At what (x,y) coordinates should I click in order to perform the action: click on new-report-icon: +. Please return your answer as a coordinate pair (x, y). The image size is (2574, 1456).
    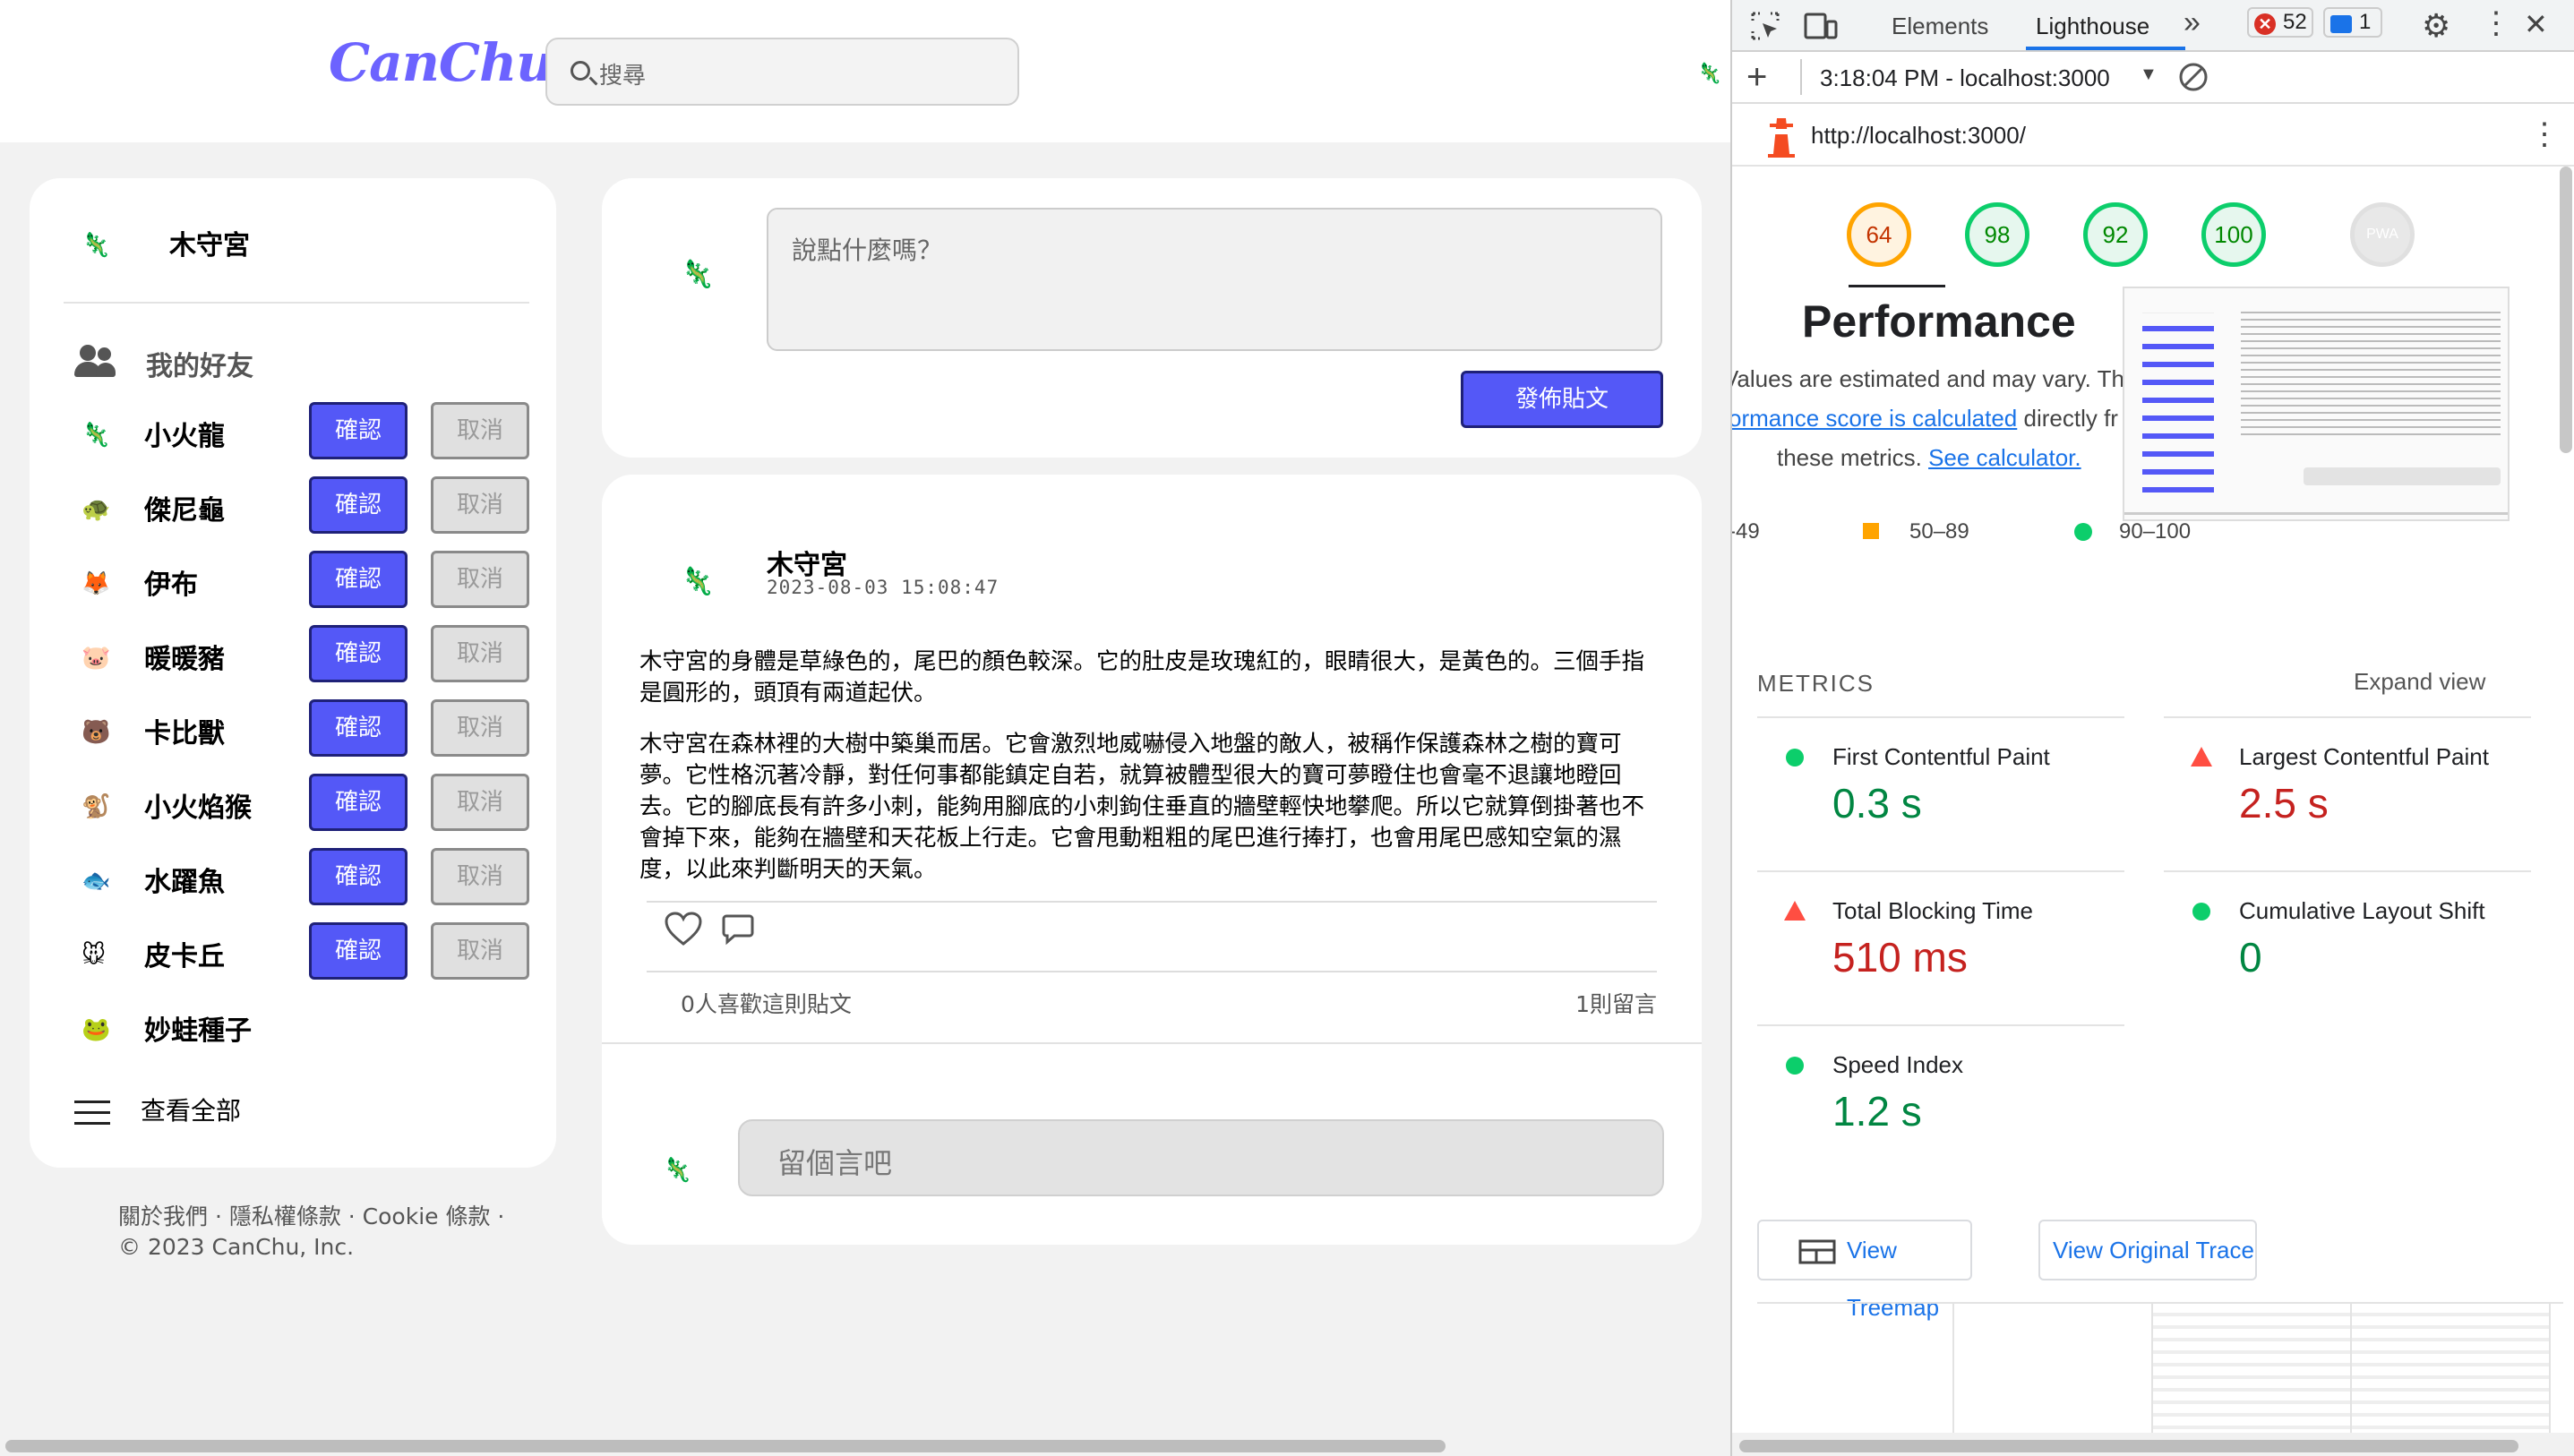
    Looking at the image, I should click on (1756, 77).